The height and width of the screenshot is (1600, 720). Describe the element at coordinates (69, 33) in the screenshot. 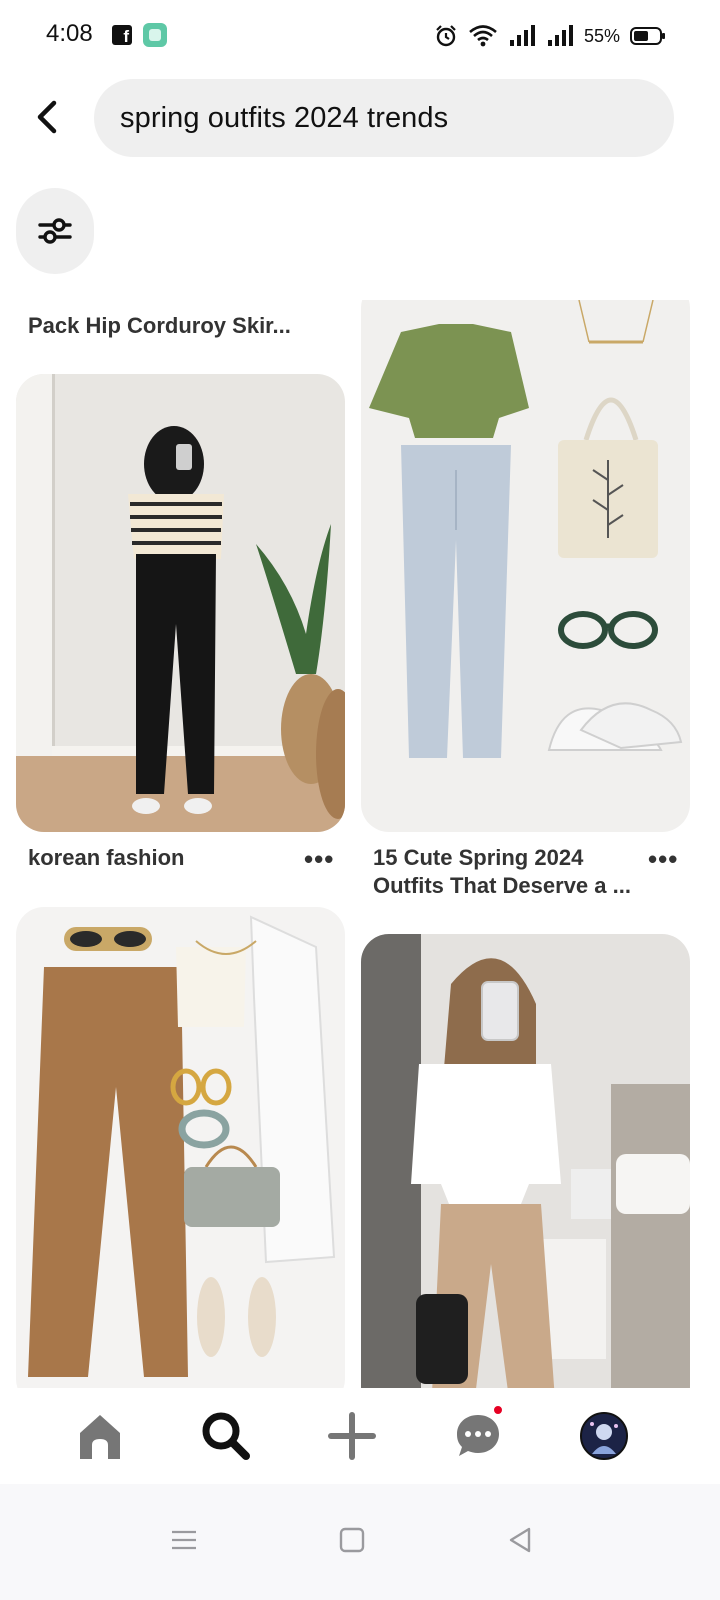

I see `status-time: 4:08` at that location.